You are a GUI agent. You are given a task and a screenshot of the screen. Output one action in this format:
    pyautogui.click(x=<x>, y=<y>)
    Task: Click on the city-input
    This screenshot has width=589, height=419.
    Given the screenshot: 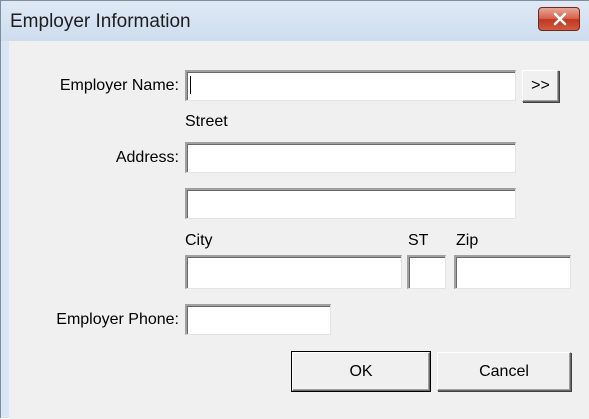 What is the action you would take?
    pyautogui.click(x=293, y=272)
    